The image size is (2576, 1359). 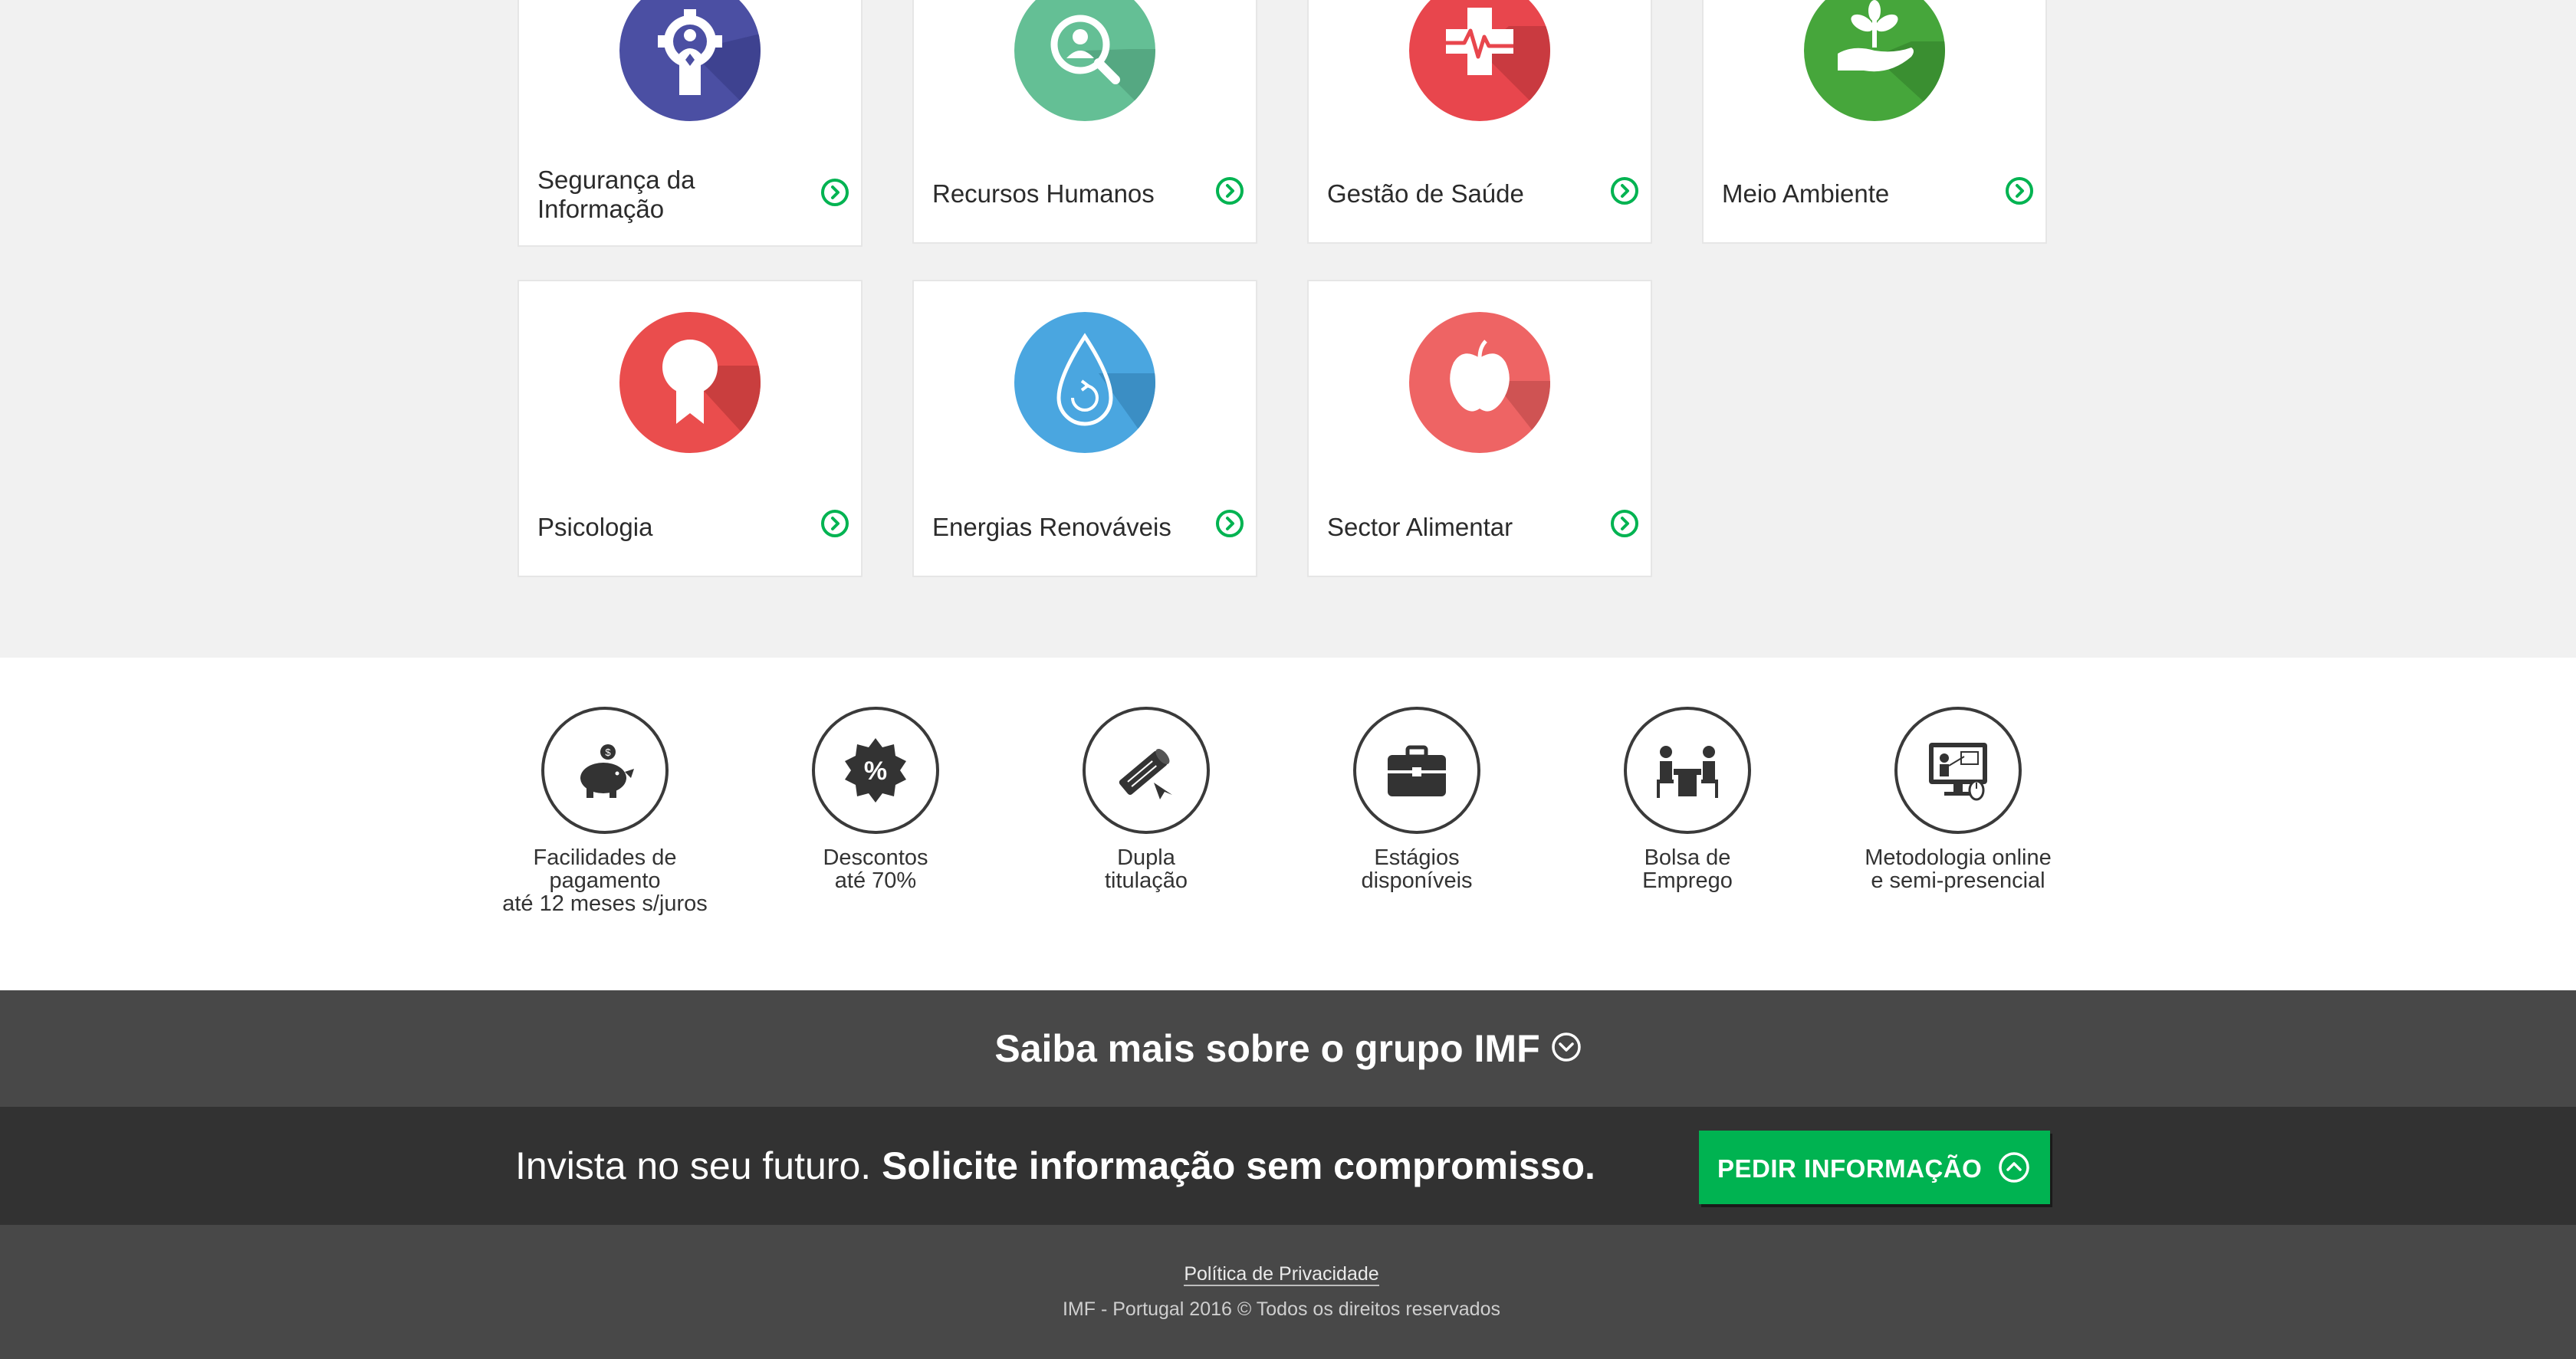 I want to click on benefit-job-board: Bolsa de Emprego, so click(x=1687, y=799).